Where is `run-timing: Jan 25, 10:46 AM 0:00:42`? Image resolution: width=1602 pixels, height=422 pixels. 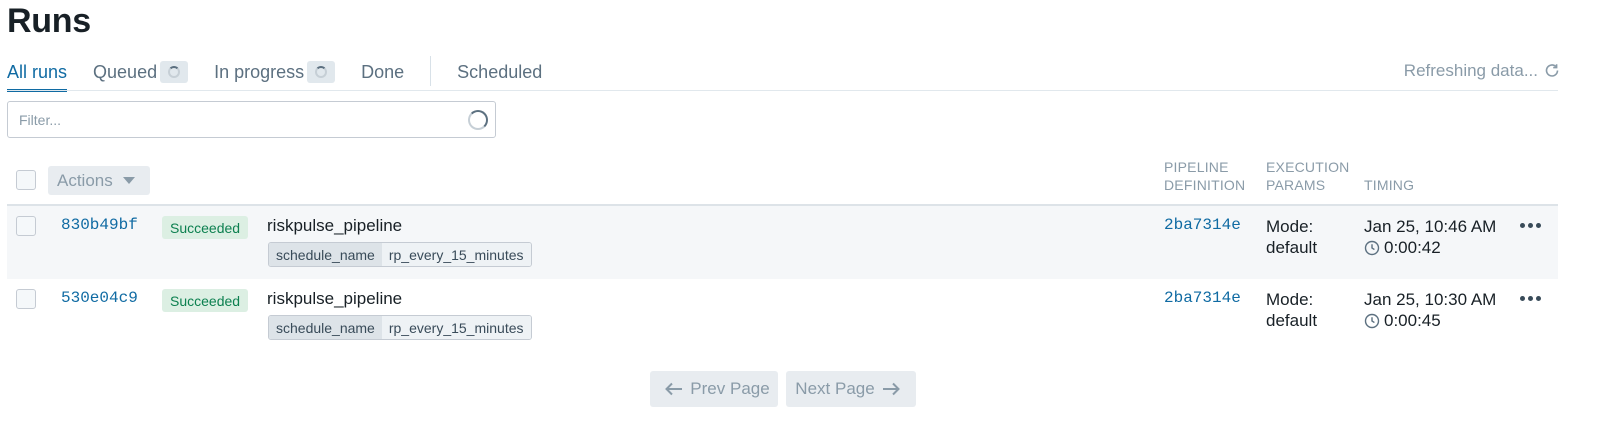 run-timing: Jan 25, 10:46 AM 0:00:42 is located at coordinates (1430, 237).